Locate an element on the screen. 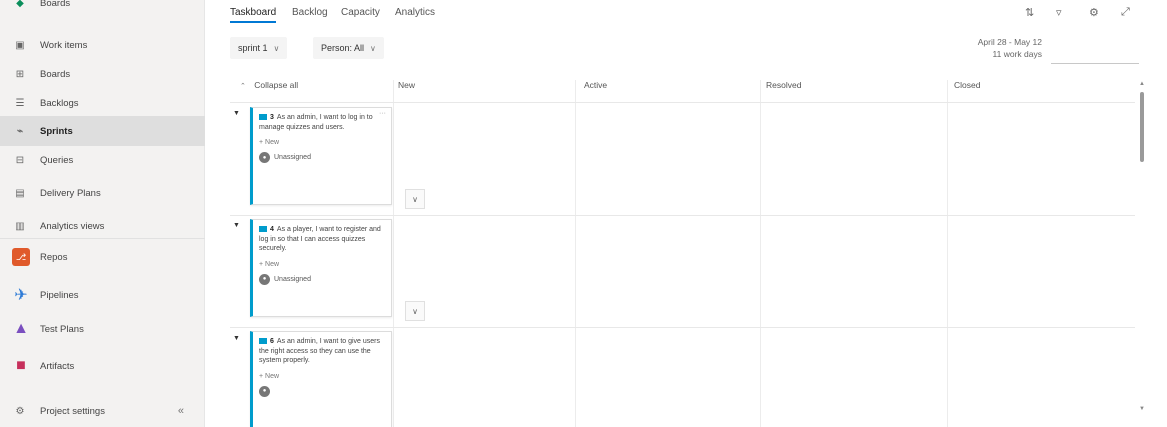 The image size is (1167, 427). gear-icon: ⚙ is located at coordinates (20, 411).